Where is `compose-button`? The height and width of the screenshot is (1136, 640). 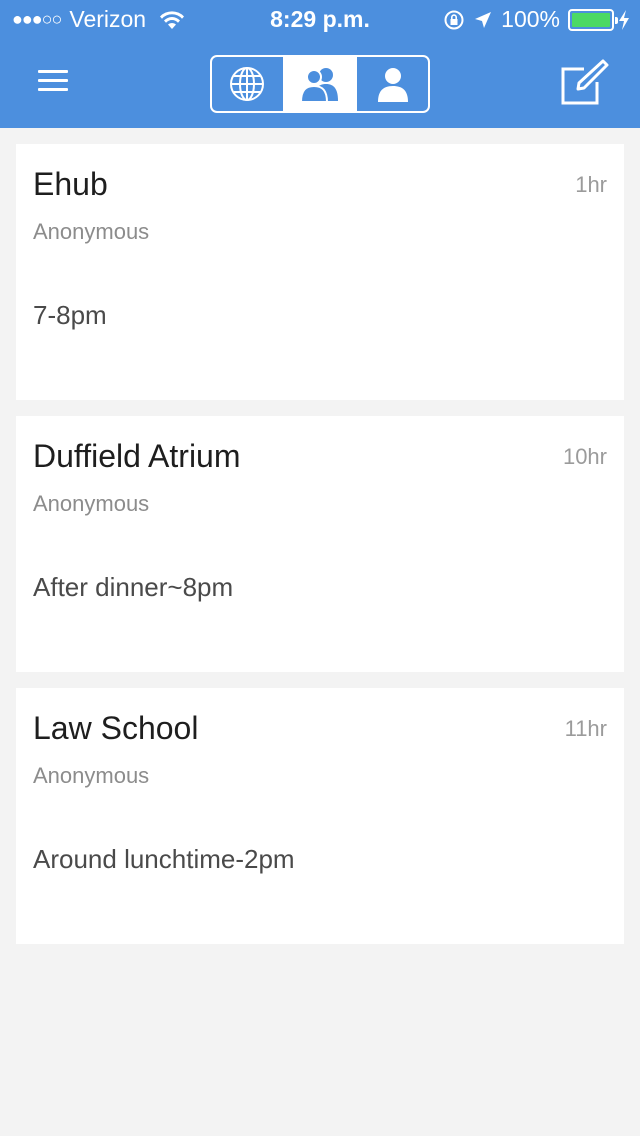 compose-button is located at coordinates (585, 82).